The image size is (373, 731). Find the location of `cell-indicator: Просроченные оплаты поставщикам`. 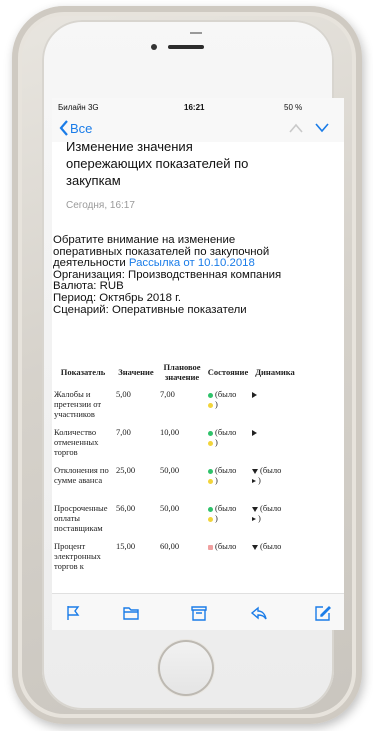

cell-indicator: Просроченные оплаты поставщикам is located at coordinates (81, 518).